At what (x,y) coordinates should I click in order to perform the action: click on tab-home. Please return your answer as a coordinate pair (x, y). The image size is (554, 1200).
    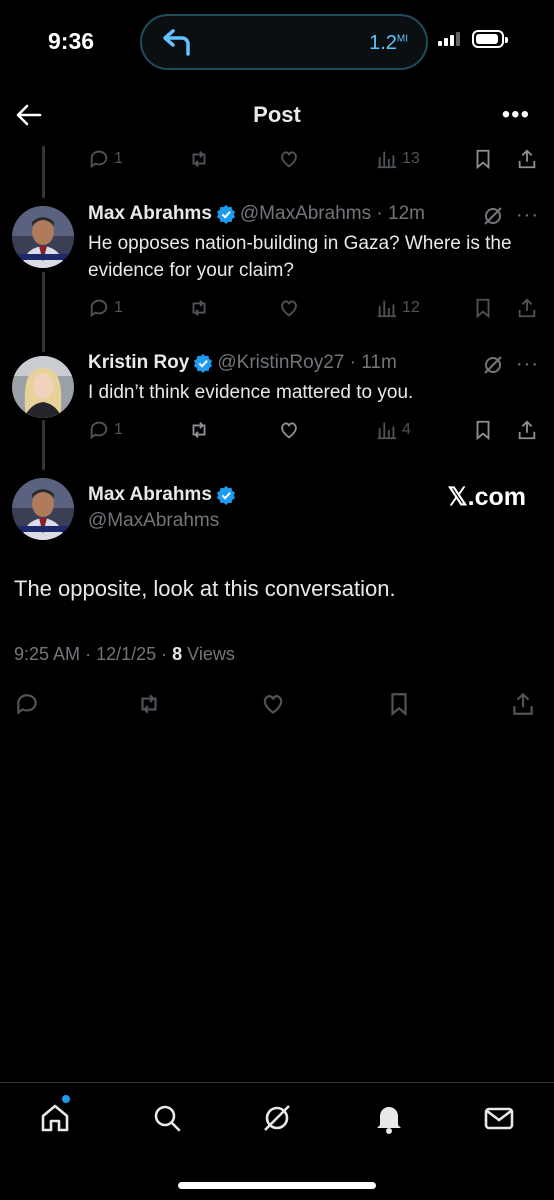
    Looking at the image, I should click on (55, 1118).